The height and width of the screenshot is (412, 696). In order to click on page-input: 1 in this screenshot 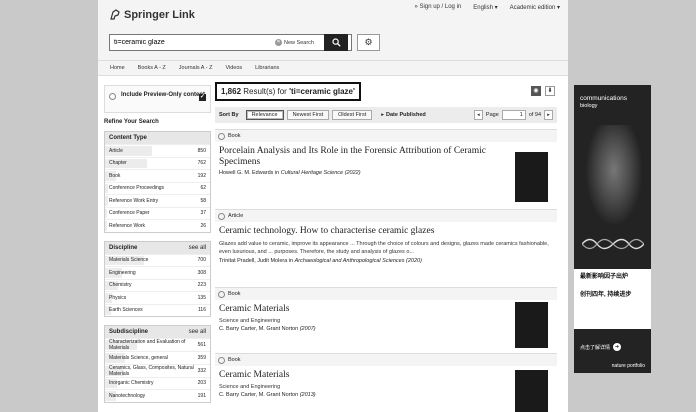, I will do `click(513, 115)`.